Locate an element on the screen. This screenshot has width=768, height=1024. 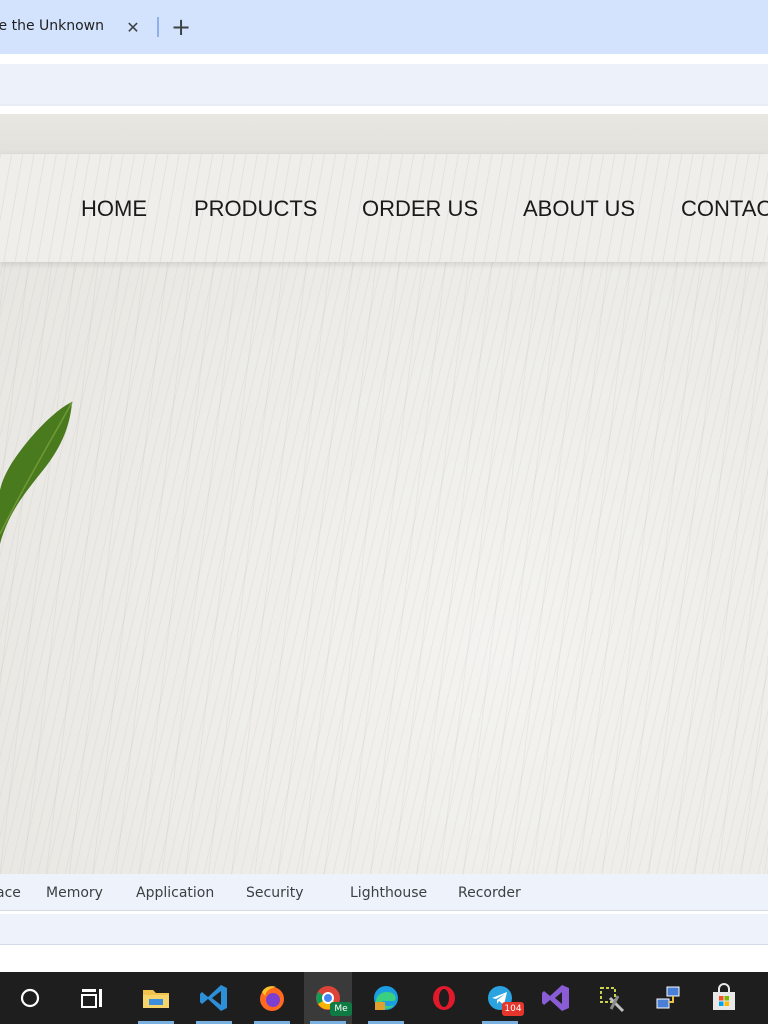
edge-icon is located at coordinates (386, 998).